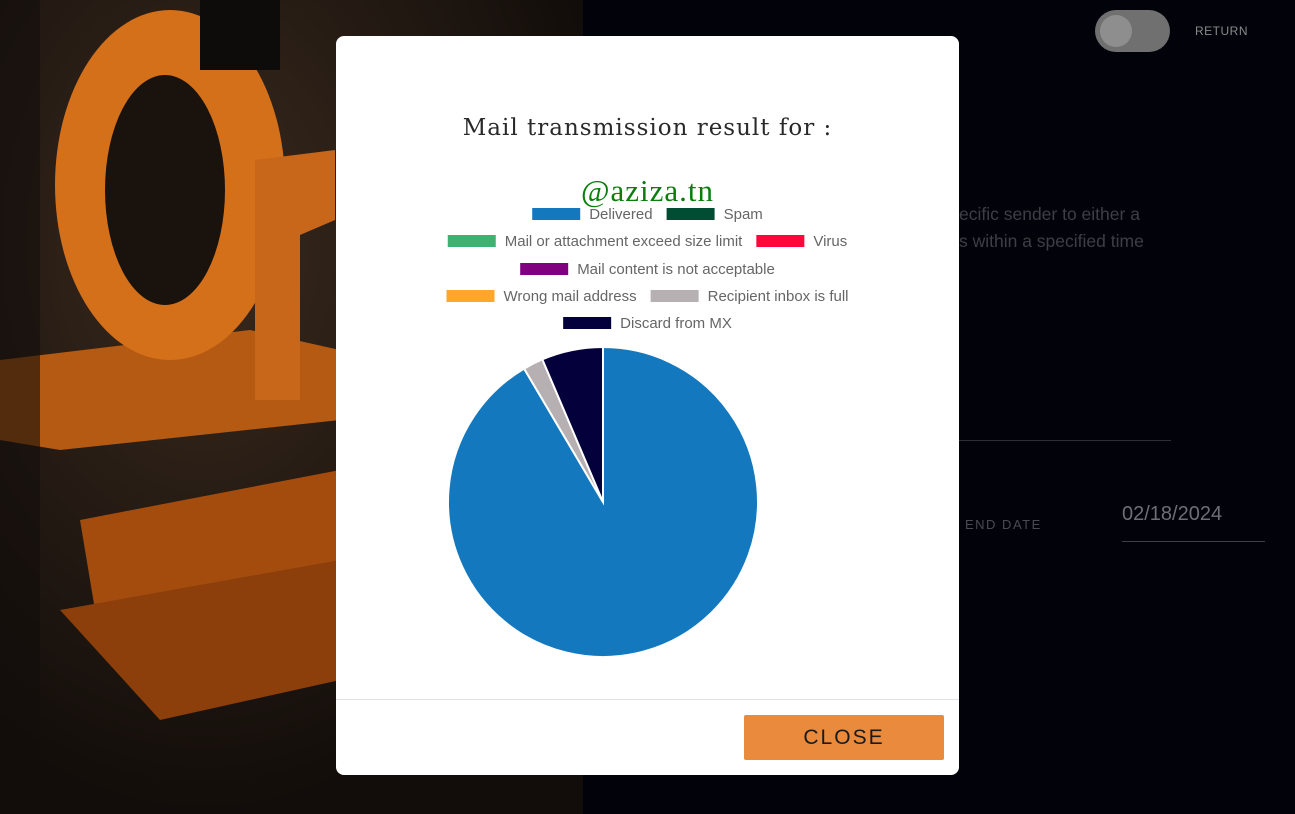  Describe the element at coordinates (624, 241) in the screenshot. I see `legend-label: Mail or attachment exceed size limit` at that location.